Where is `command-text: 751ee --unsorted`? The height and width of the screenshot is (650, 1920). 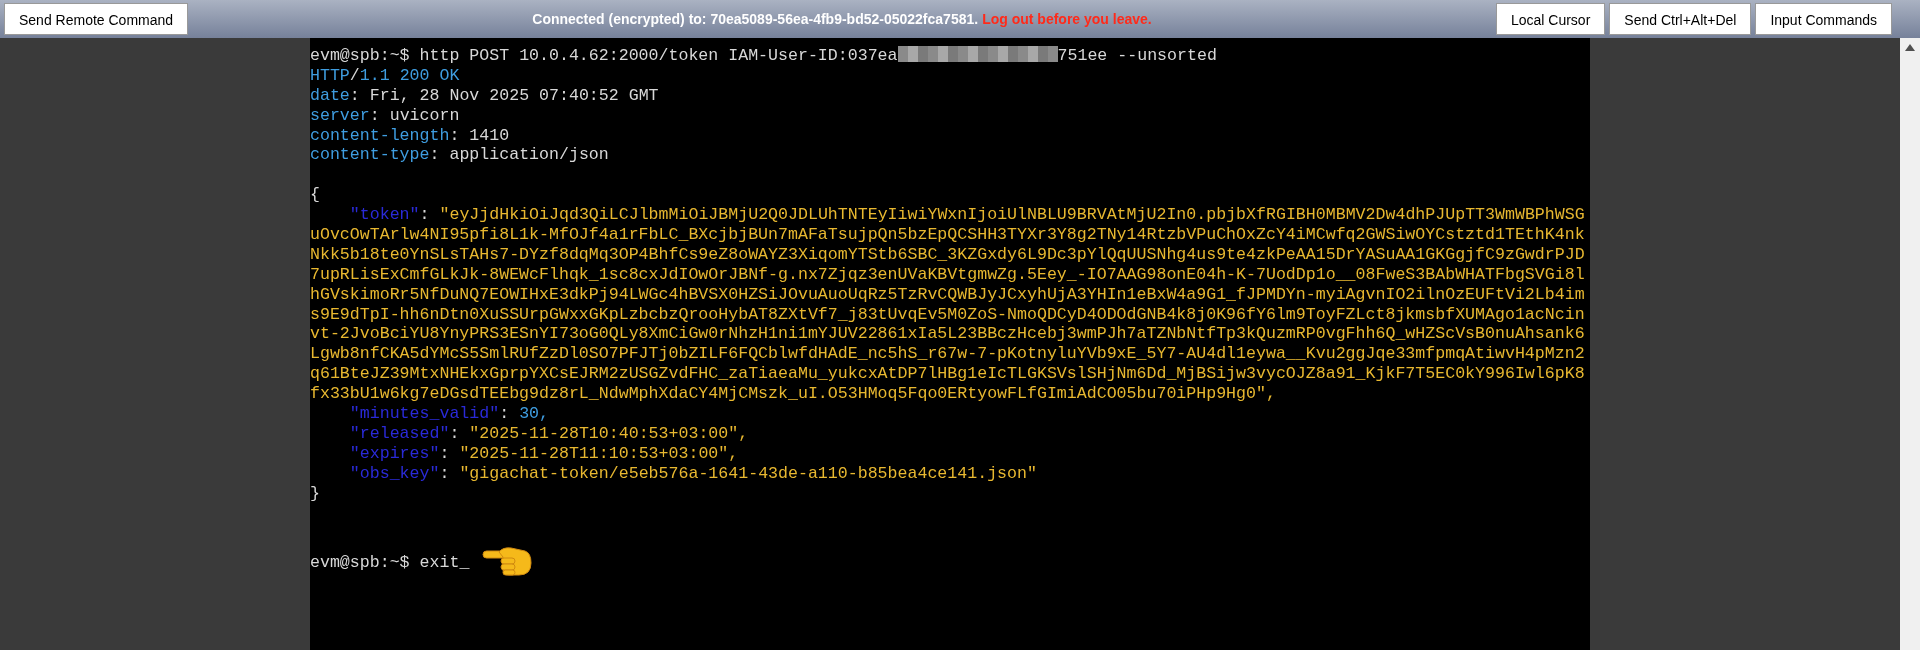
command-text: 751ee --unsorted is located at coordinates (1137, 55).